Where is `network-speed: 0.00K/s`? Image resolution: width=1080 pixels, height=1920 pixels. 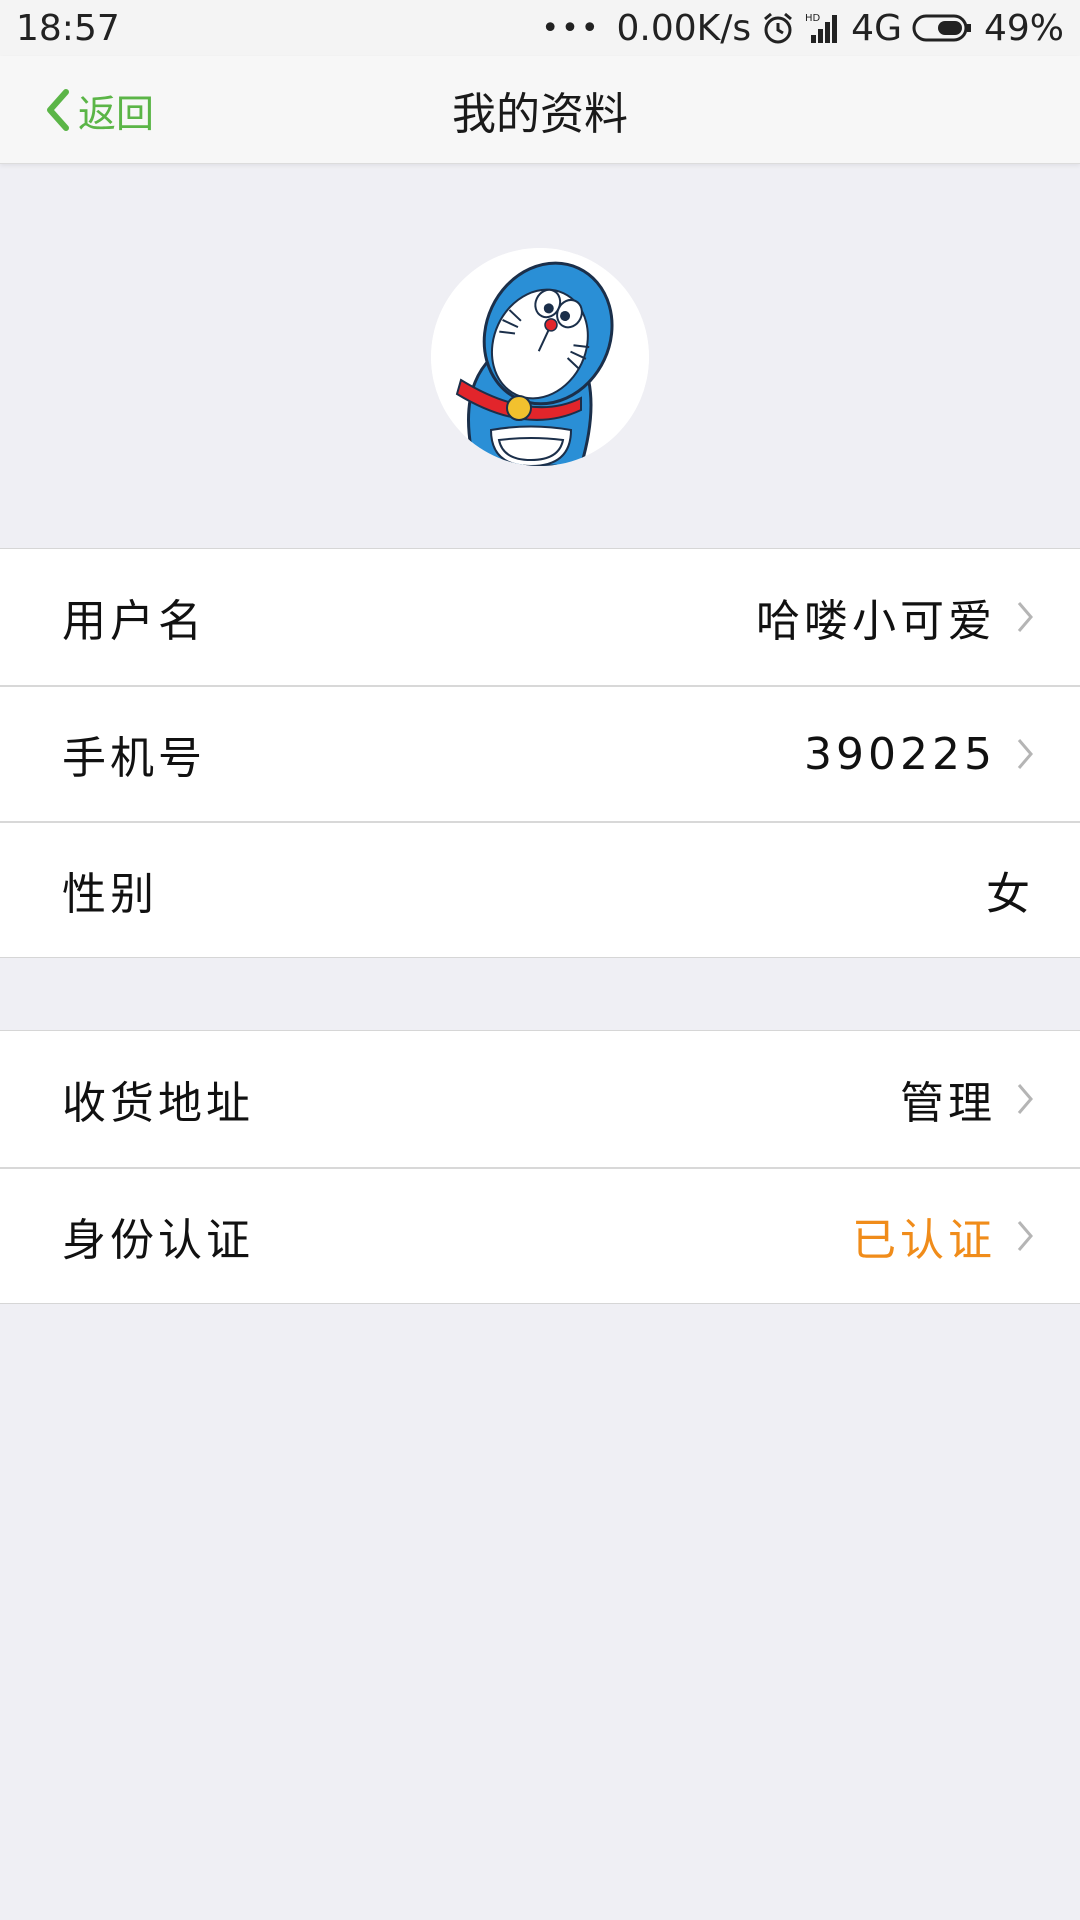
network-speed: 0.00K/s is located at coordinates (684, 28).